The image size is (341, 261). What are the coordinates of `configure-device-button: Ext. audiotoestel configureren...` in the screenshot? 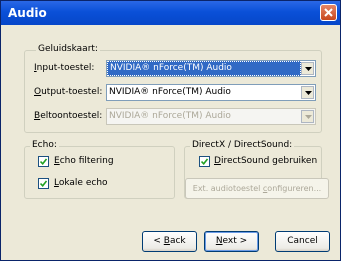 It's located at (257, 188).